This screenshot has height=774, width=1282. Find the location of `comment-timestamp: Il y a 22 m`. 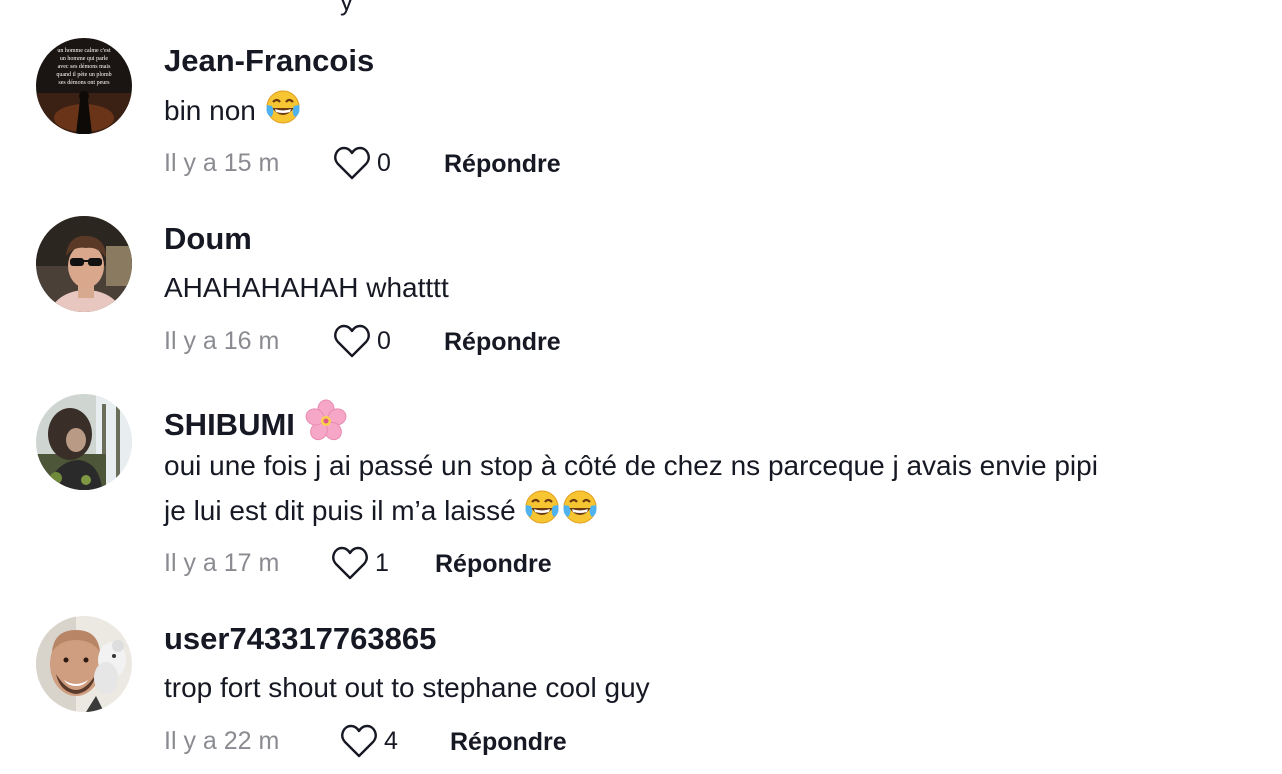

comment-timestamp: Il y a 22 m is located at coordinates (222, 740).